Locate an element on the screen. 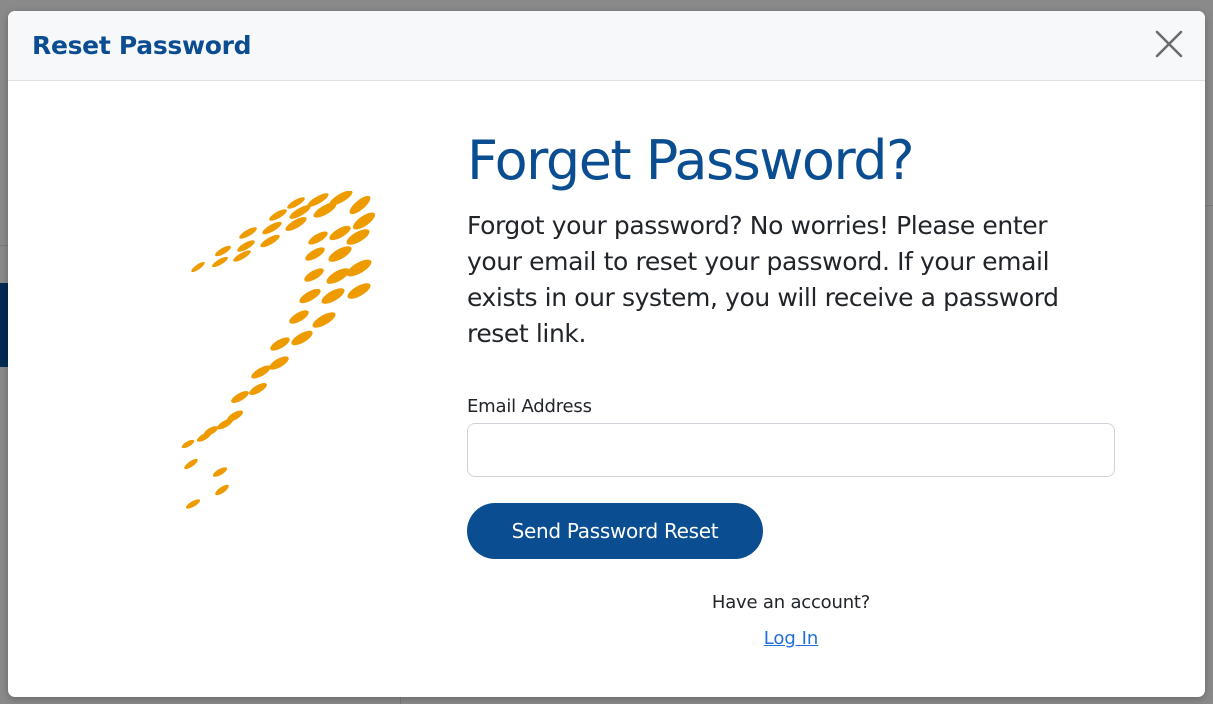 Image resolution: width=1213 pixels, height=704 pixels. login-link: Log In is located at coordinates (791, 638).